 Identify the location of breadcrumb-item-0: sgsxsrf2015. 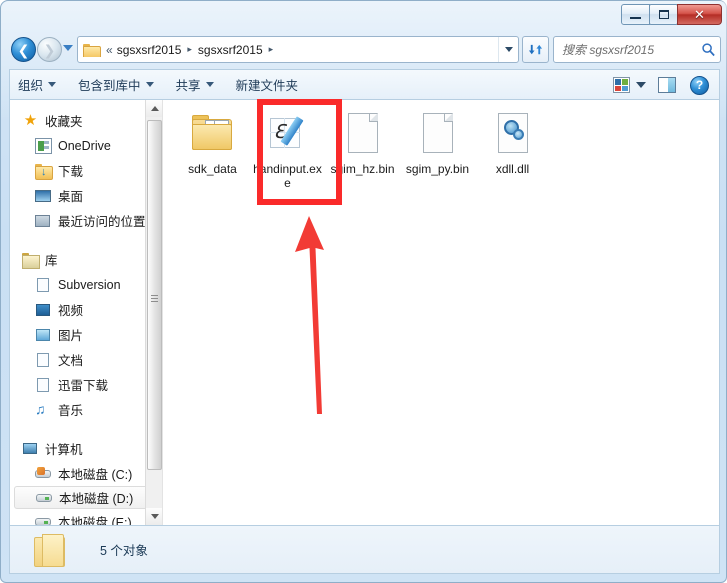
(149, 50).